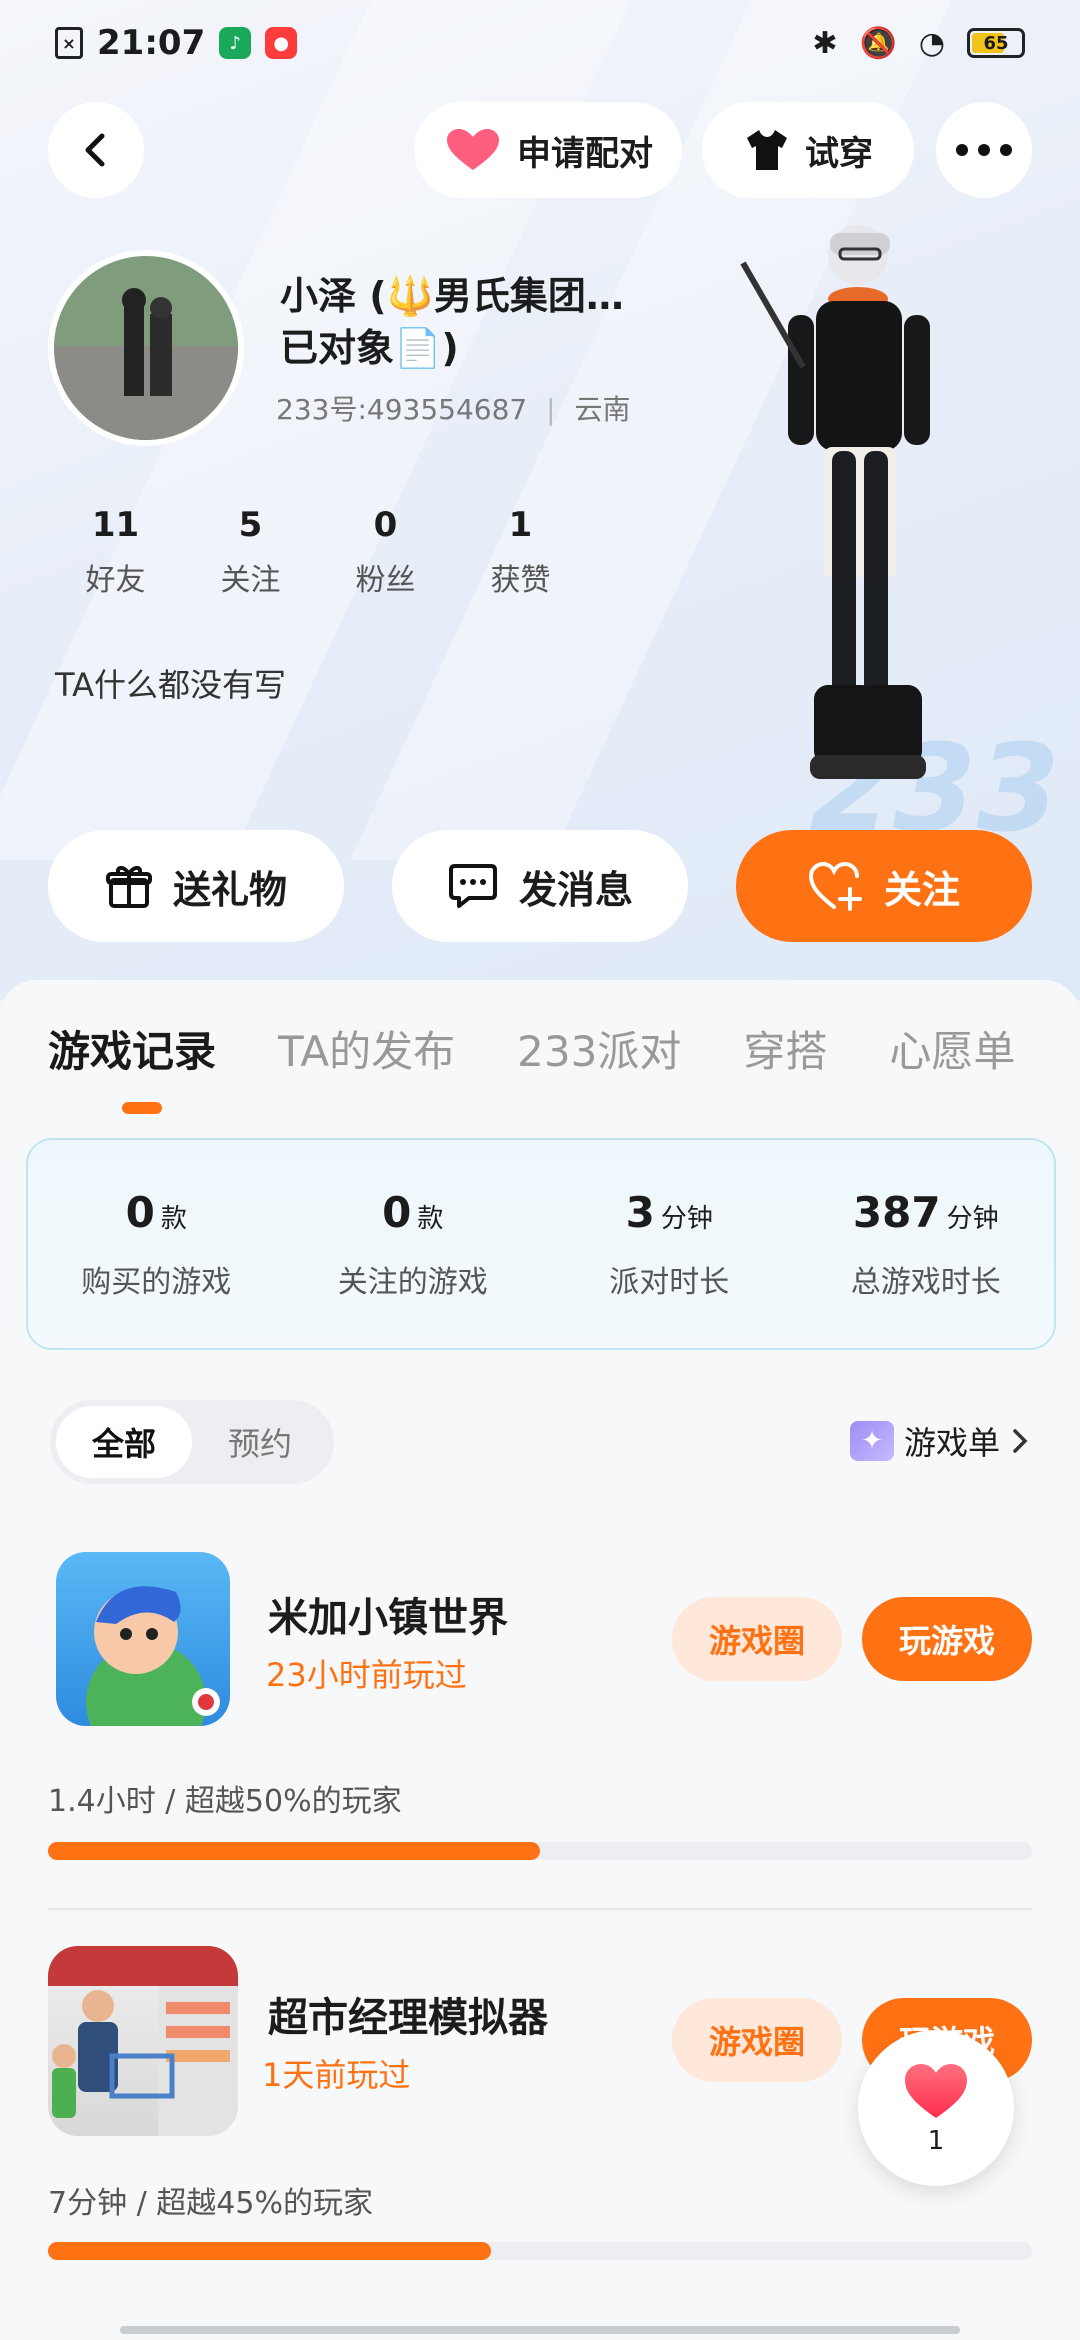 The width and height of the screenshot is (1080, 2340). Describe the element at coordinates (210, 2203) in the screenshot. I see `game-play-stat: 7分钟 / 超越45%的玩家` at that location.